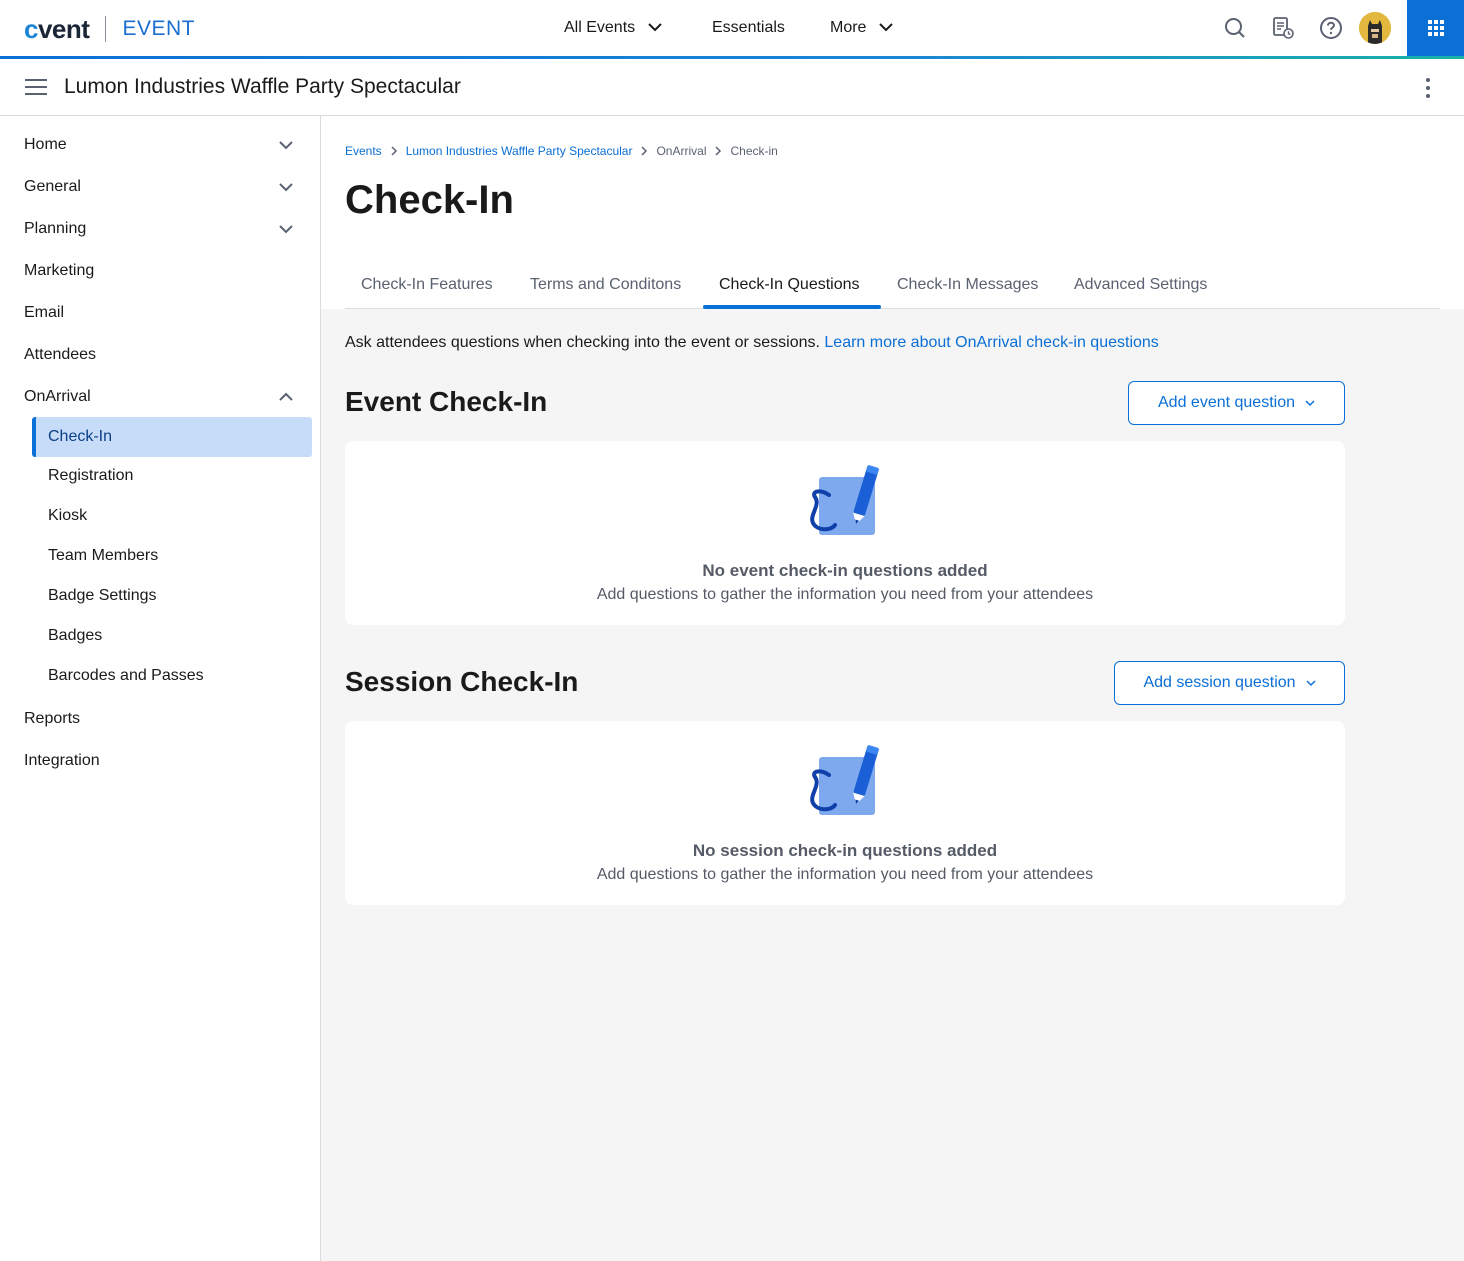 This screenshot has height=1261, width=1464. I want to click on sidebar-item-marketing: Marketing, so click(164, 271).